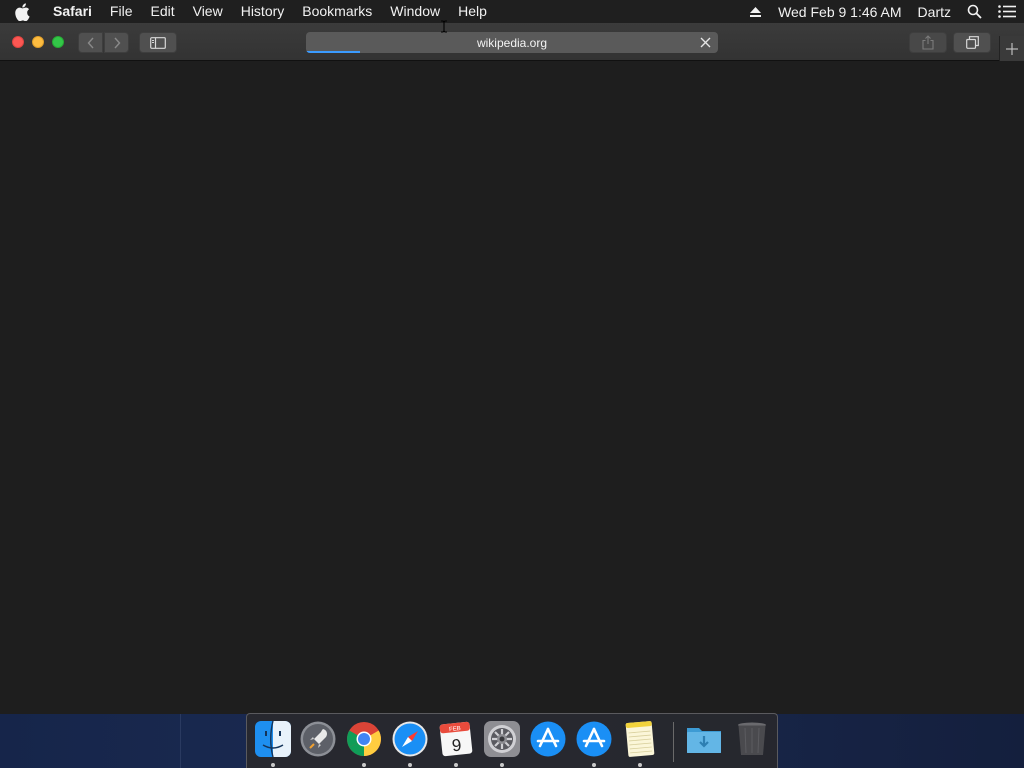 The image size is (1024, 768). What do you see at coordinates (38, 42) in the screenshot?
I see `window-minimize-button` at bounding box center [38, 42].